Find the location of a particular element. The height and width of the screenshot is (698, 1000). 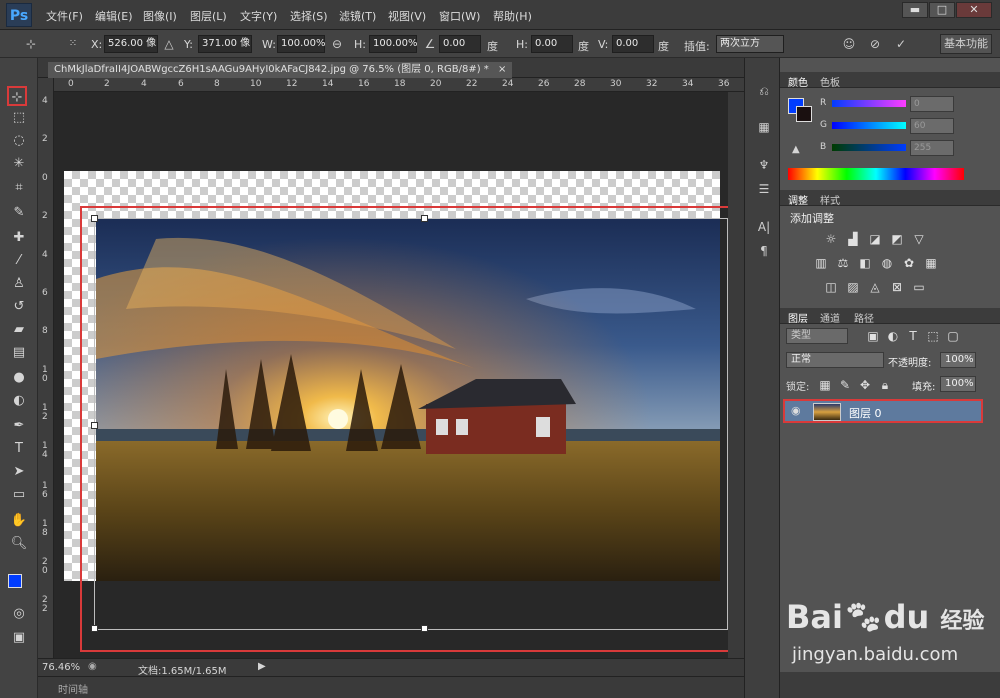

photo-filter-icon: ◍ is located at coordinates (887, 263).